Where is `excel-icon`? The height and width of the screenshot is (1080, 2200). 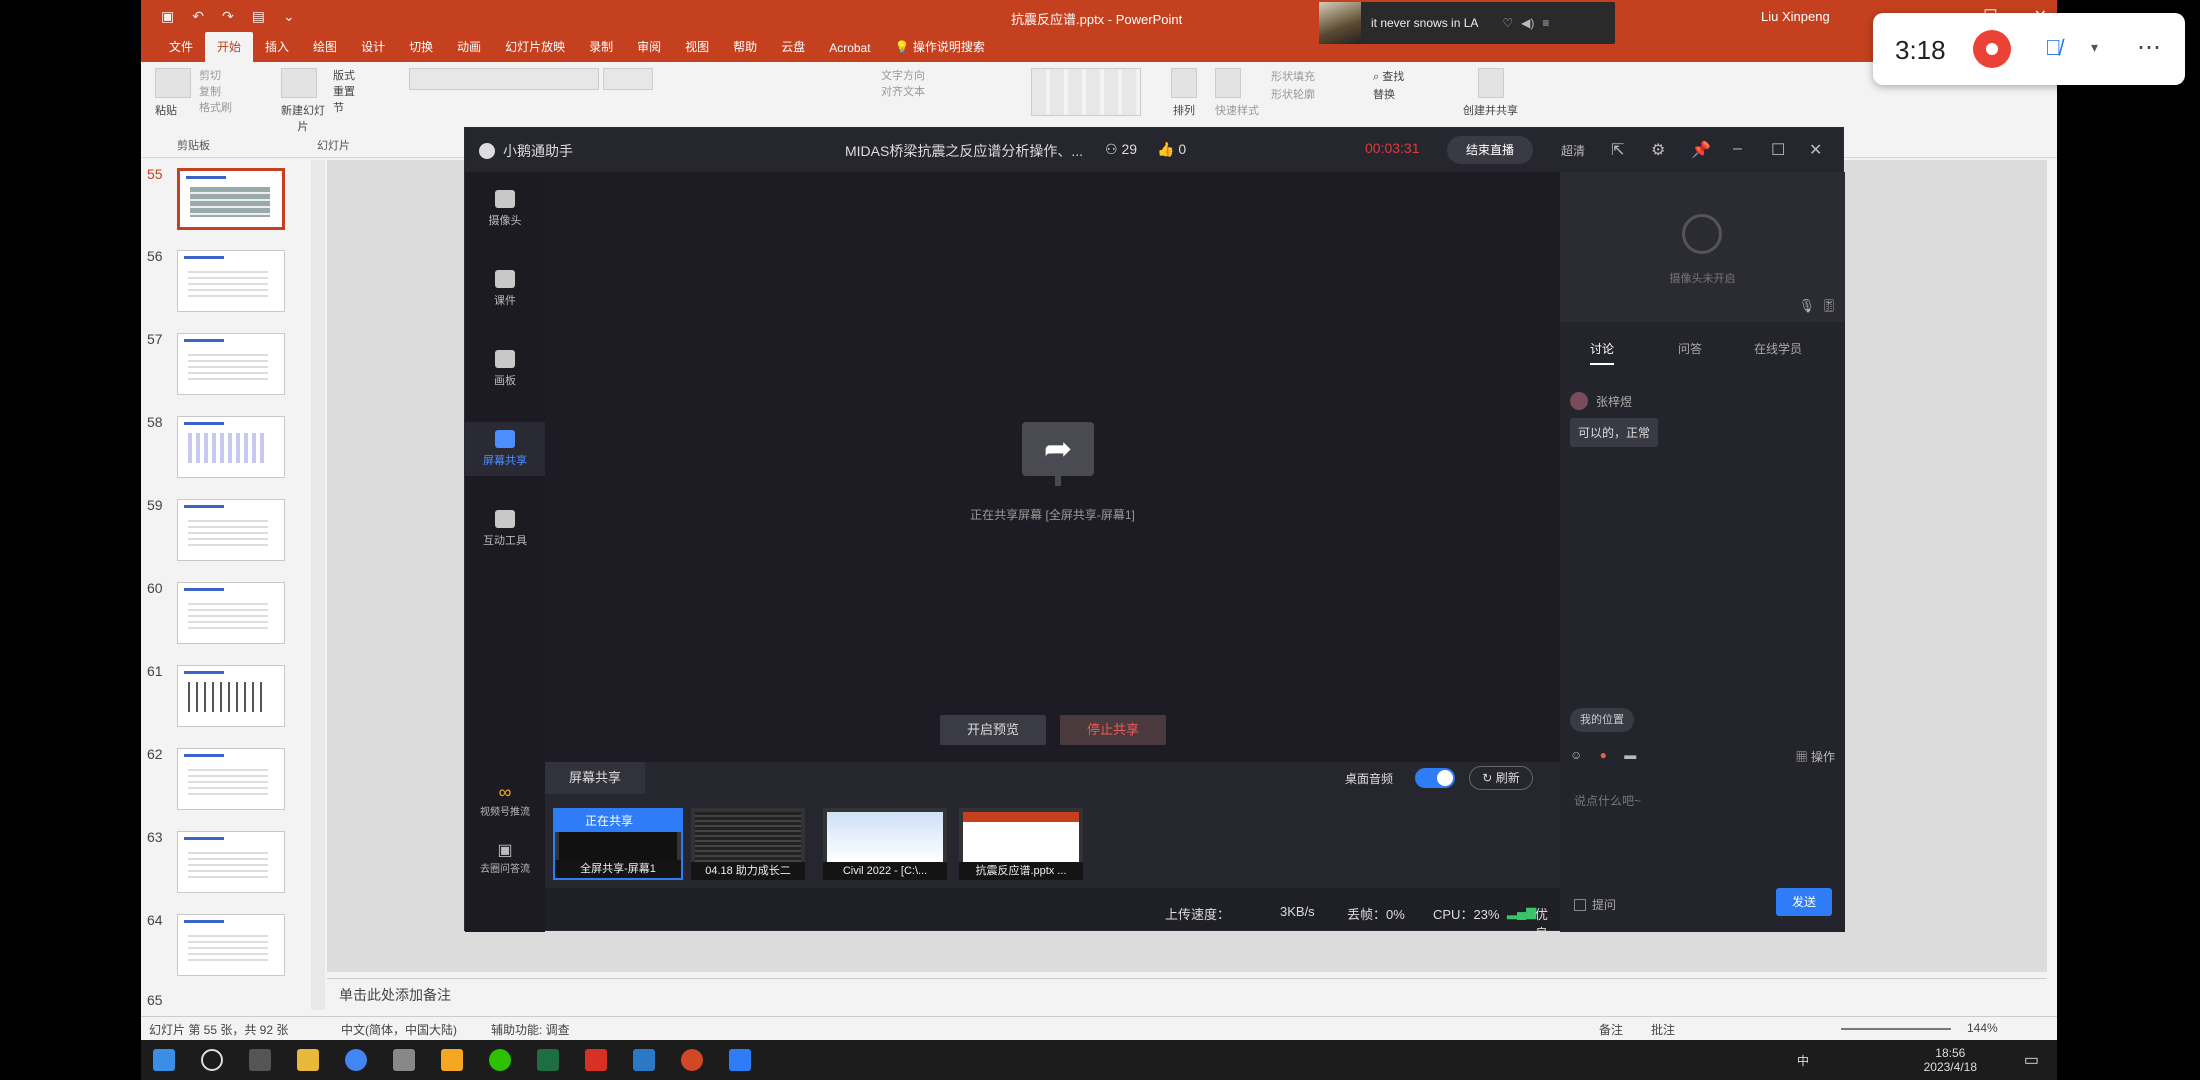
excel-icon is located at coordinates (548, 1060).